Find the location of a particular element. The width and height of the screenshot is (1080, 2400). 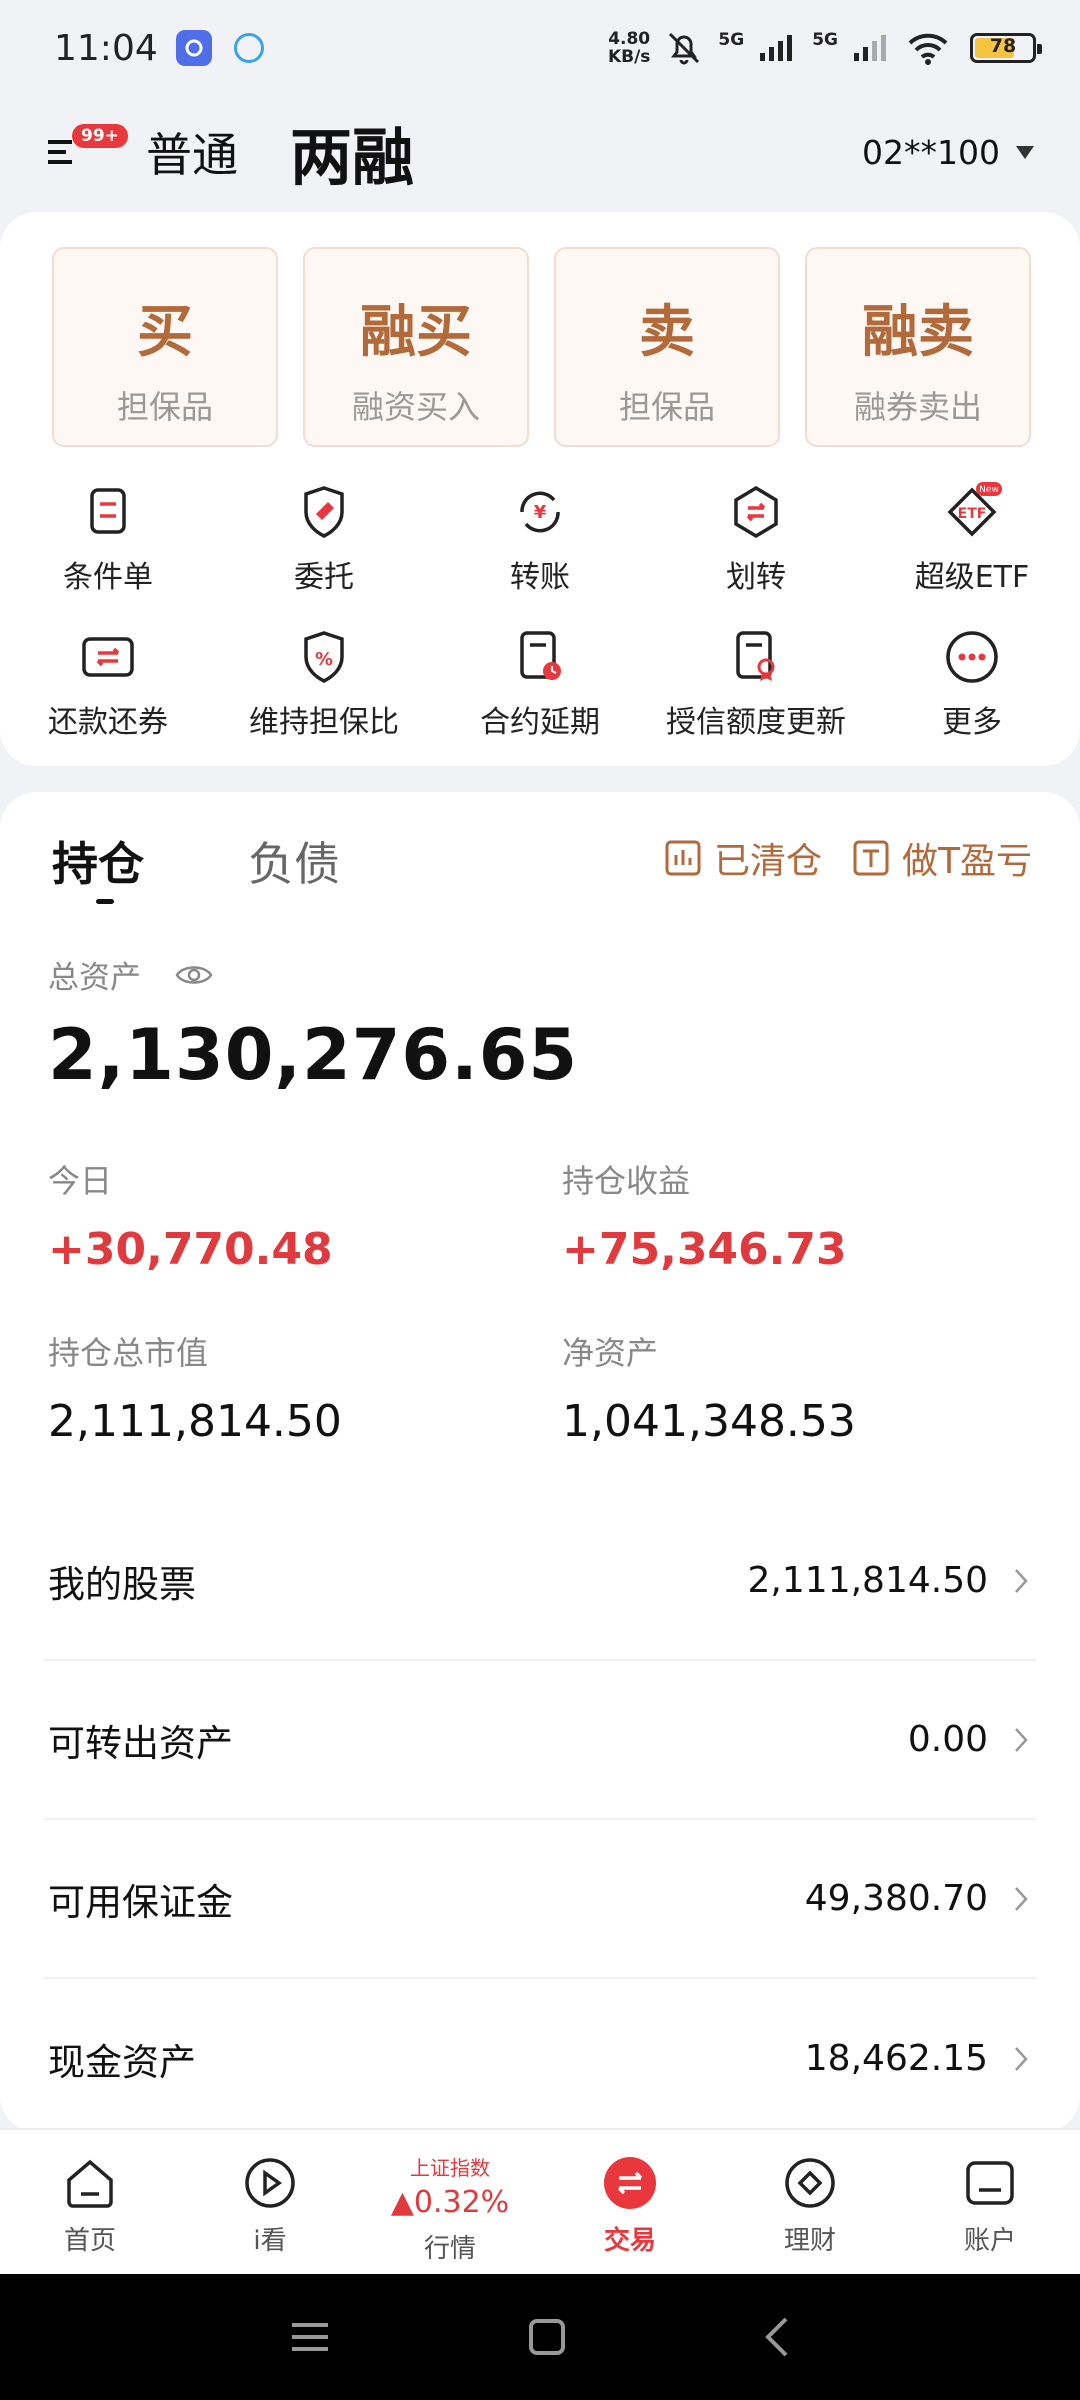

credit-limit-icon is located at coordinates (755, 656).